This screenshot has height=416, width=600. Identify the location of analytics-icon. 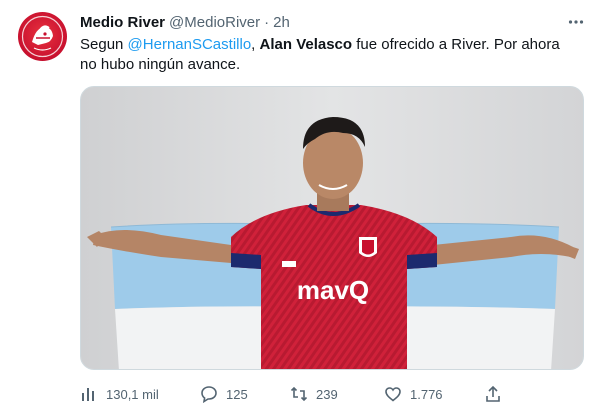
(89, 394).